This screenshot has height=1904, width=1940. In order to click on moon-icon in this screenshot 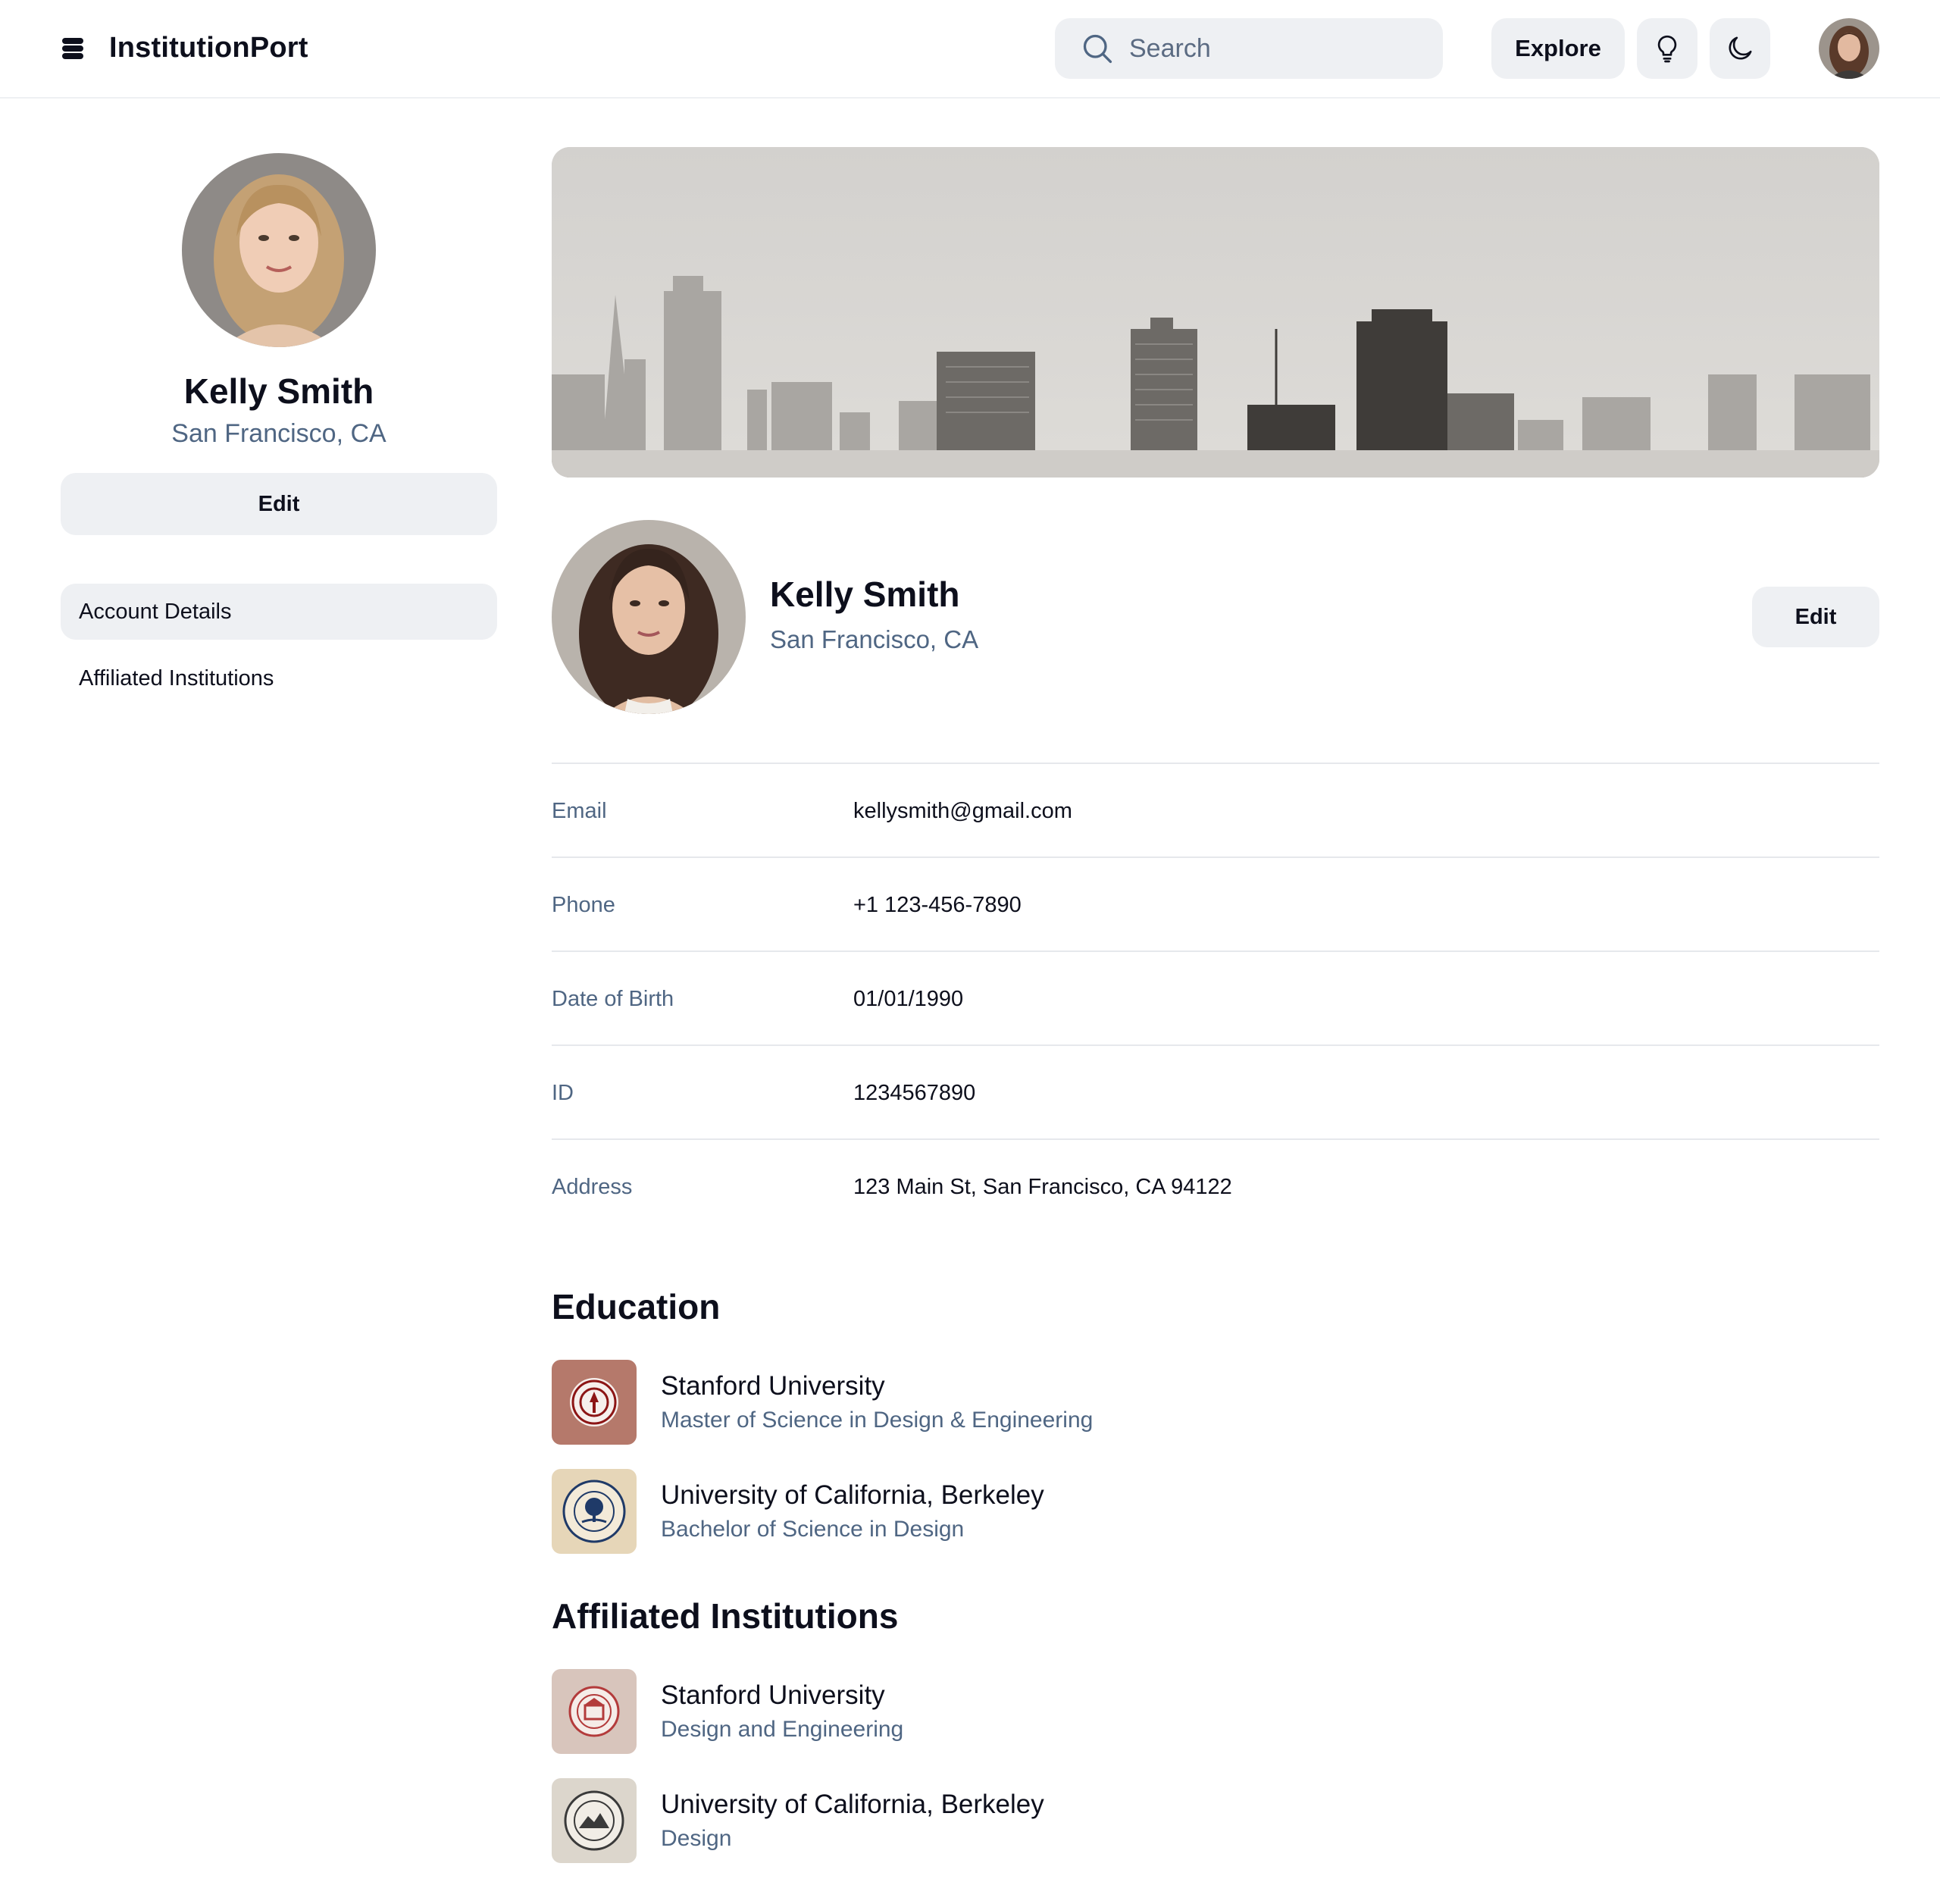, I will do `click(1740, 48)`.